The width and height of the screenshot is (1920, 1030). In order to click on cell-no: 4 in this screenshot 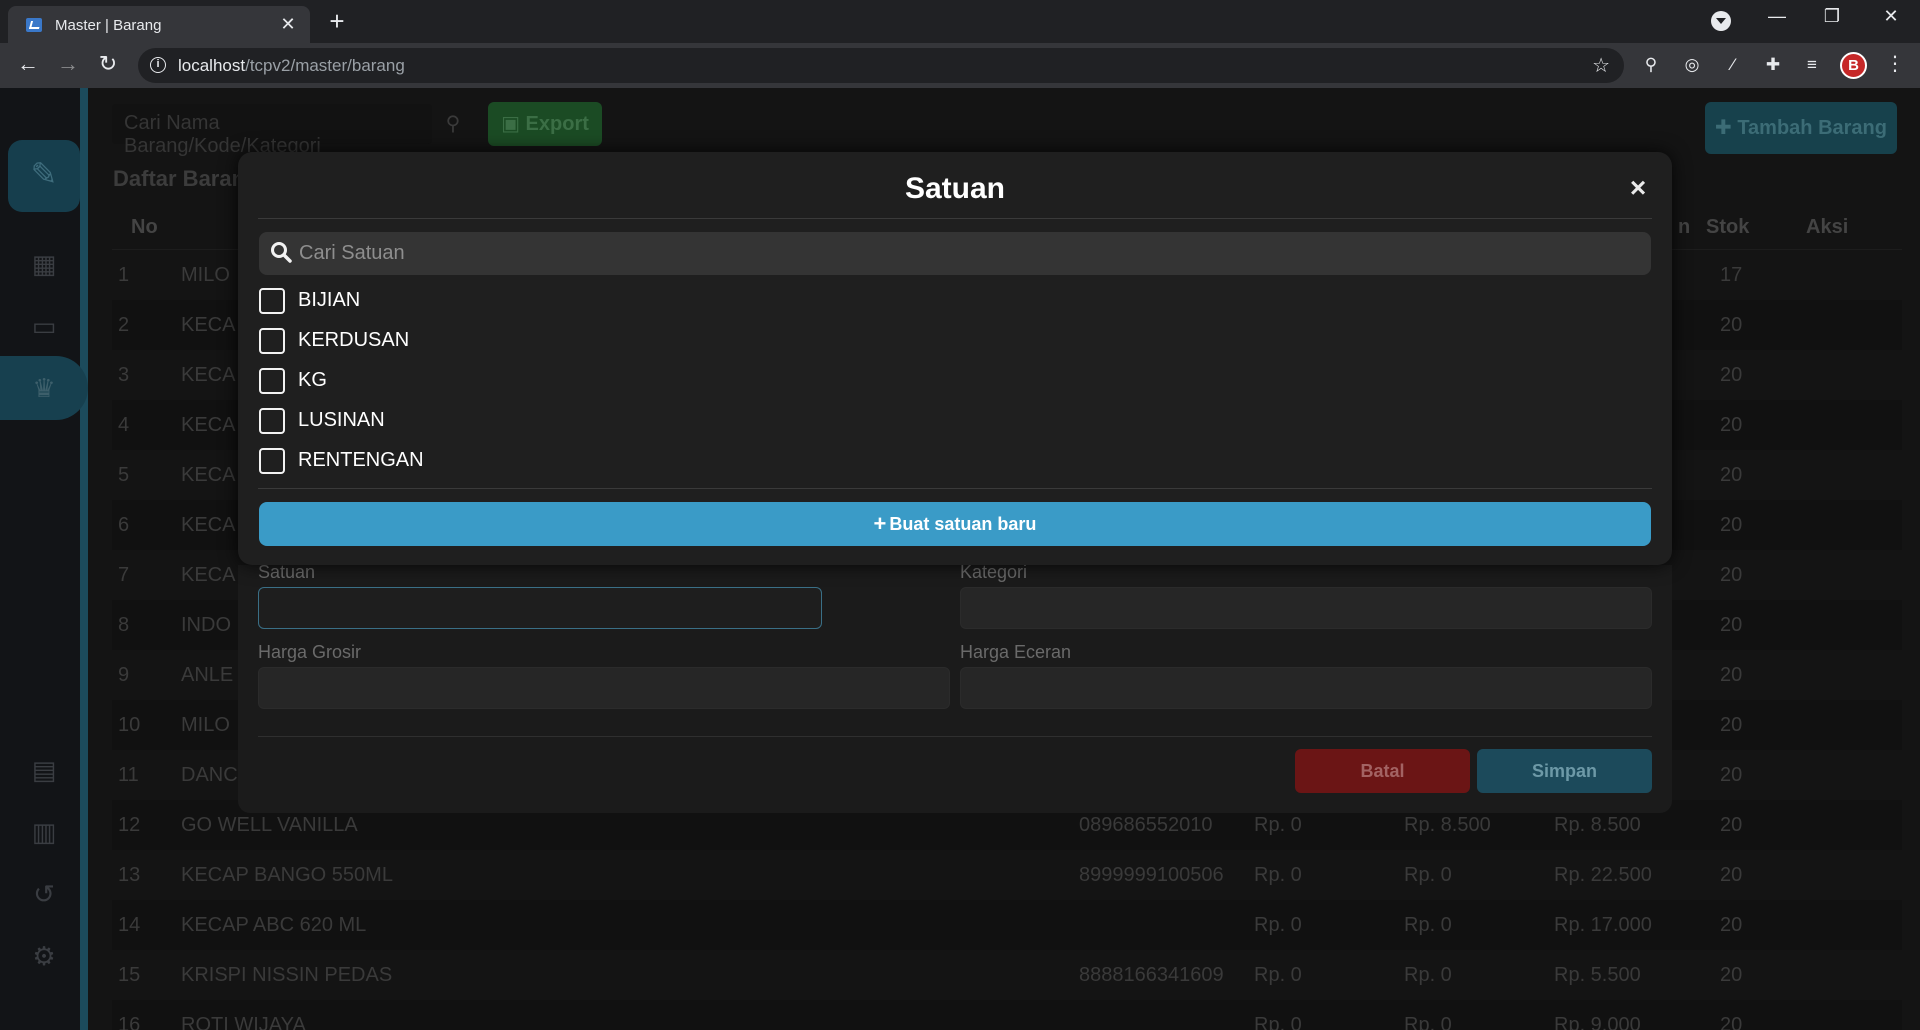, I will do `click(124, 425)`.